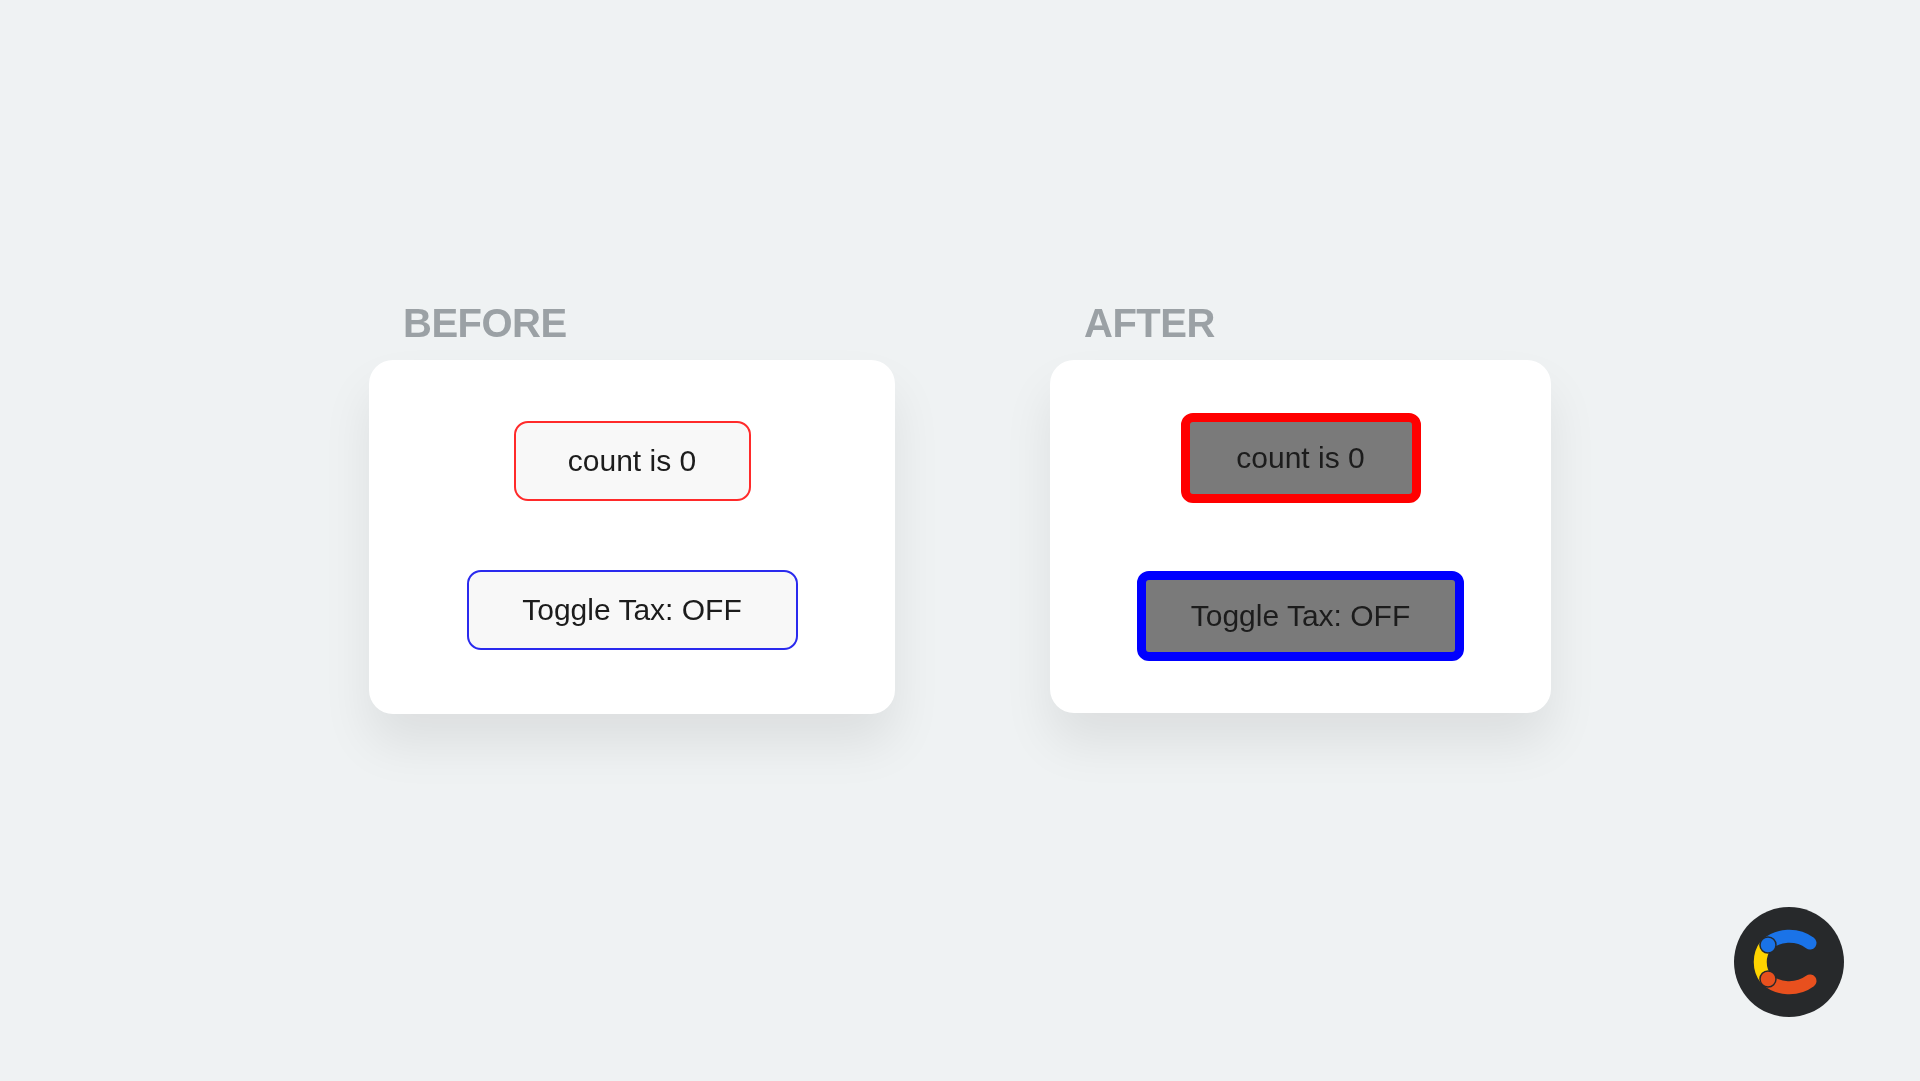  What do you see at coordinates (1150, 323) in the screenshot?
I see `section-heading: AFTER` at bounding box center [1150, 323].